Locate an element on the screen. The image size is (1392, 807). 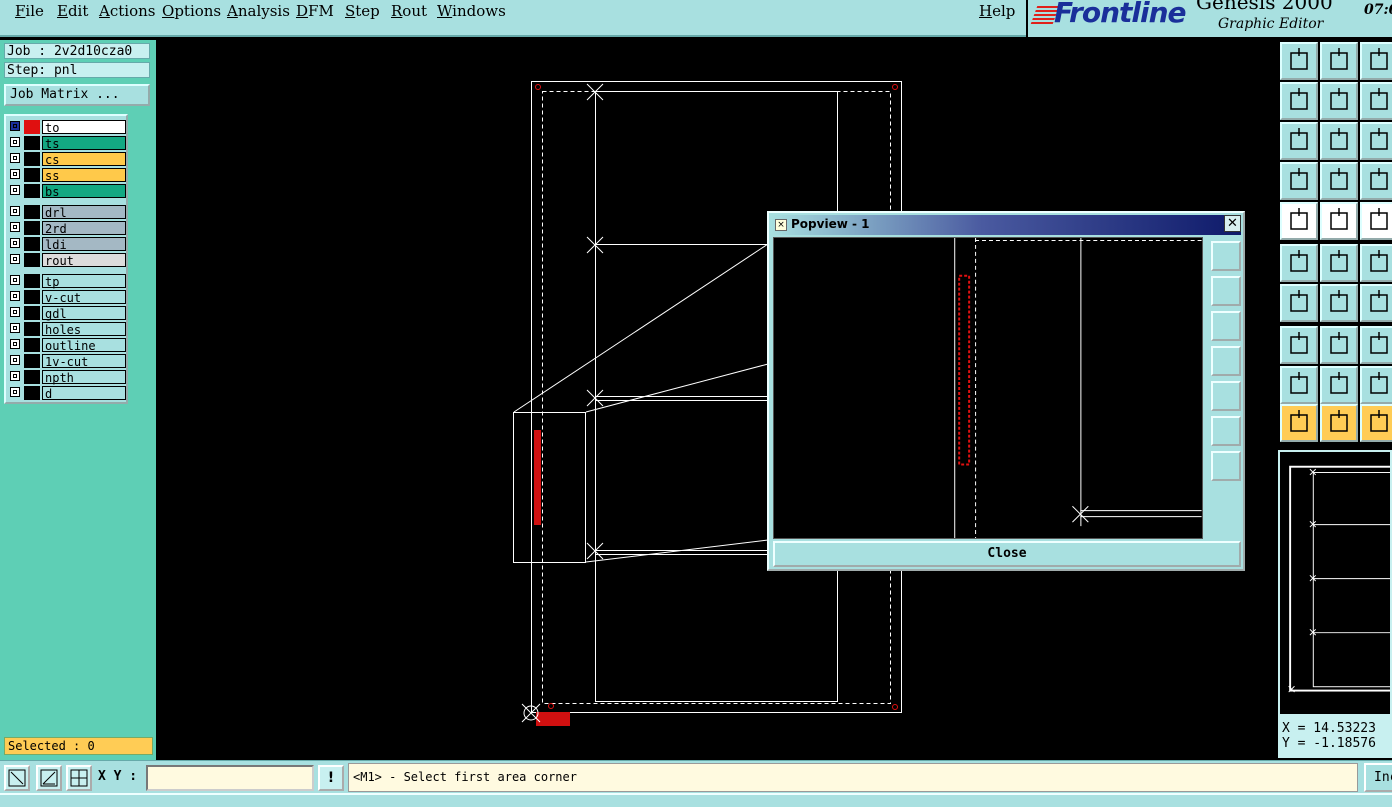
layer-row-ss: ss is located at coordinates (67, 175).